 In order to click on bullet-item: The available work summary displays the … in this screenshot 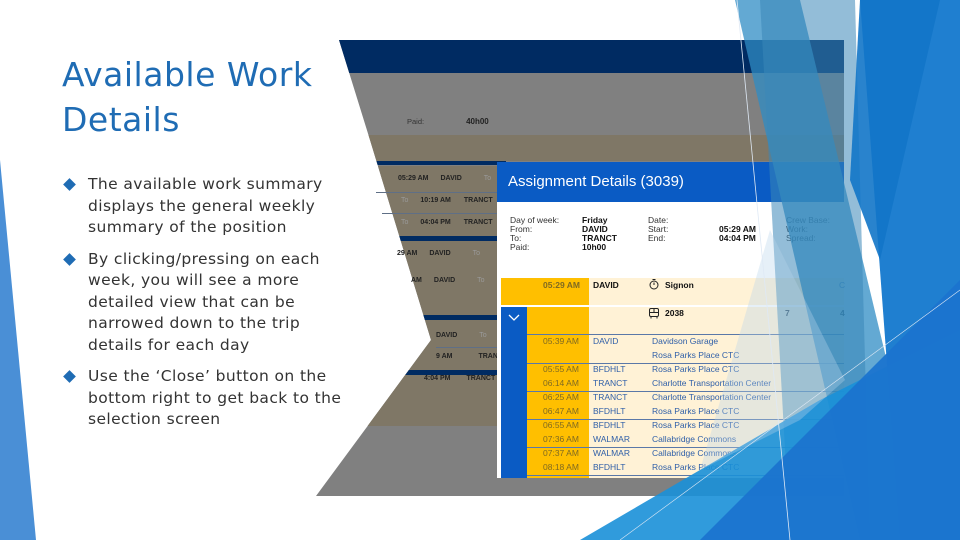, I will do `click(207, 206)`.